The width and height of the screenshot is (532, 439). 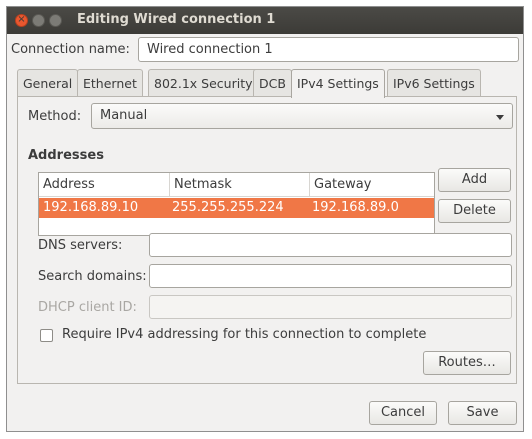 I want to click on window-title: Editing Wired connection 1, so click(x=176, y=19).